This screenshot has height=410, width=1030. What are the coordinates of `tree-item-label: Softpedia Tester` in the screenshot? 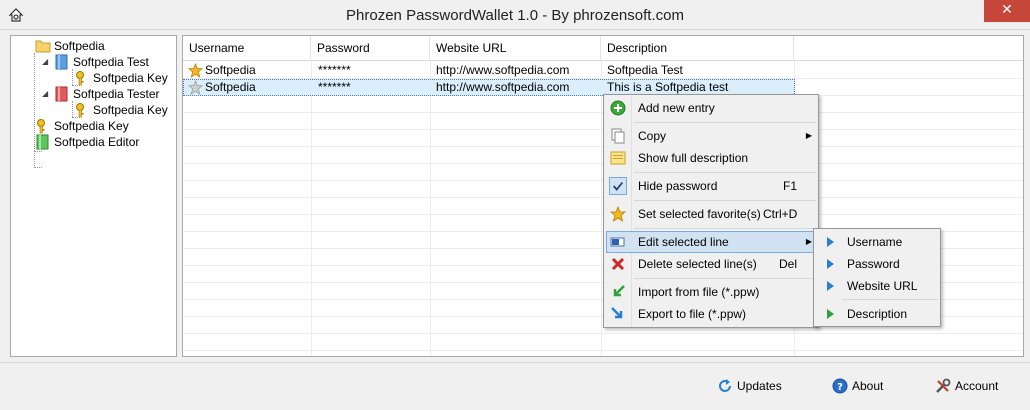 It's located at (116, 94).